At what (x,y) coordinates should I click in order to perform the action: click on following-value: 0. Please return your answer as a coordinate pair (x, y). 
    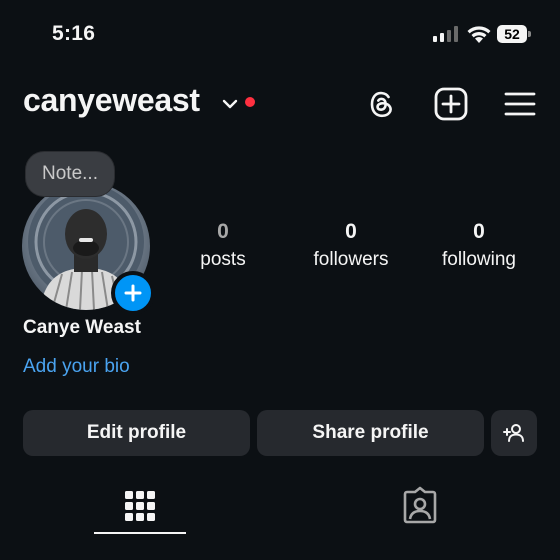
    Looking at the image, I should click on (479, 231).